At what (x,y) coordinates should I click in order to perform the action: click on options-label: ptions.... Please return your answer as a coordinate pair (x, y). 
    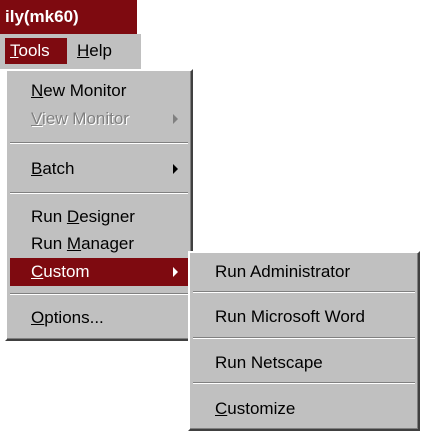
    Looking at the image, I should click on (74, 317).